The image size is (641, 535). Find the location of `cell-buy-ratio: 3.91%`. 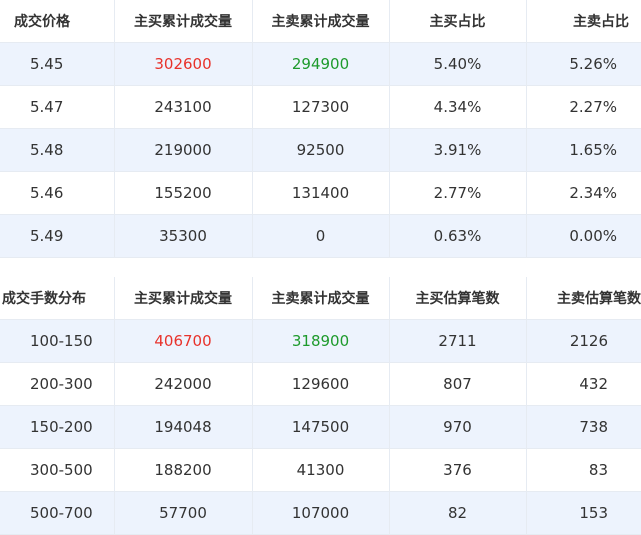

cell-buy-ratio: 3.91% is located at coordinates (457, 150).